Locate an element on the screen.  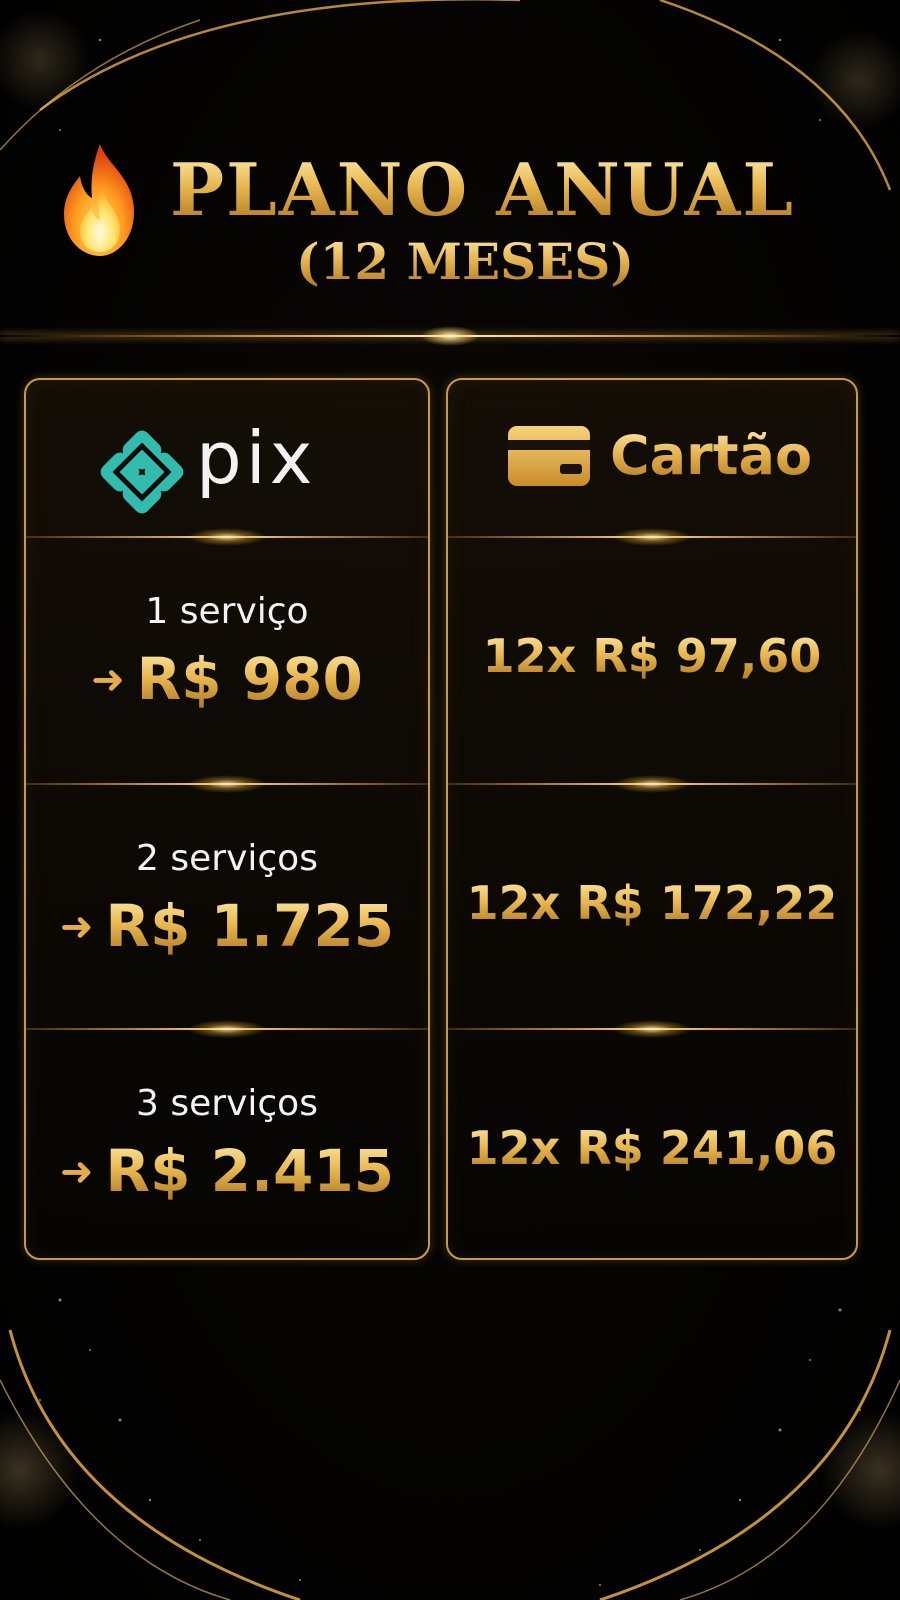
cartao-header: Cartão is located at coordinates (652, 458).